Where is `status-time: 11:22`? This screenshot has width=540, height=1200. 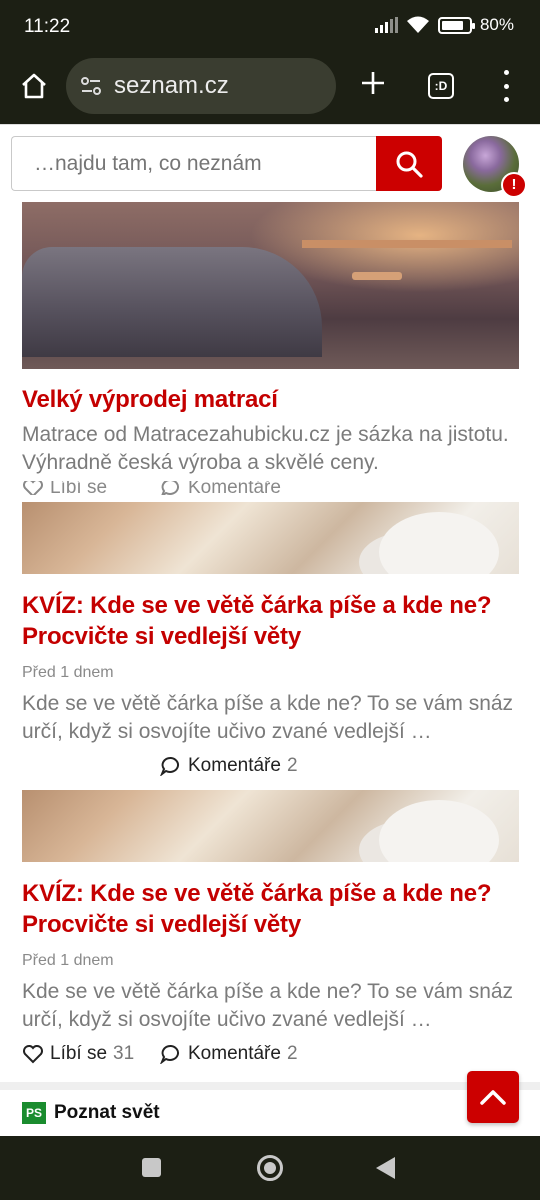 status-time: 11:22 is located at coordinates (47, 26).